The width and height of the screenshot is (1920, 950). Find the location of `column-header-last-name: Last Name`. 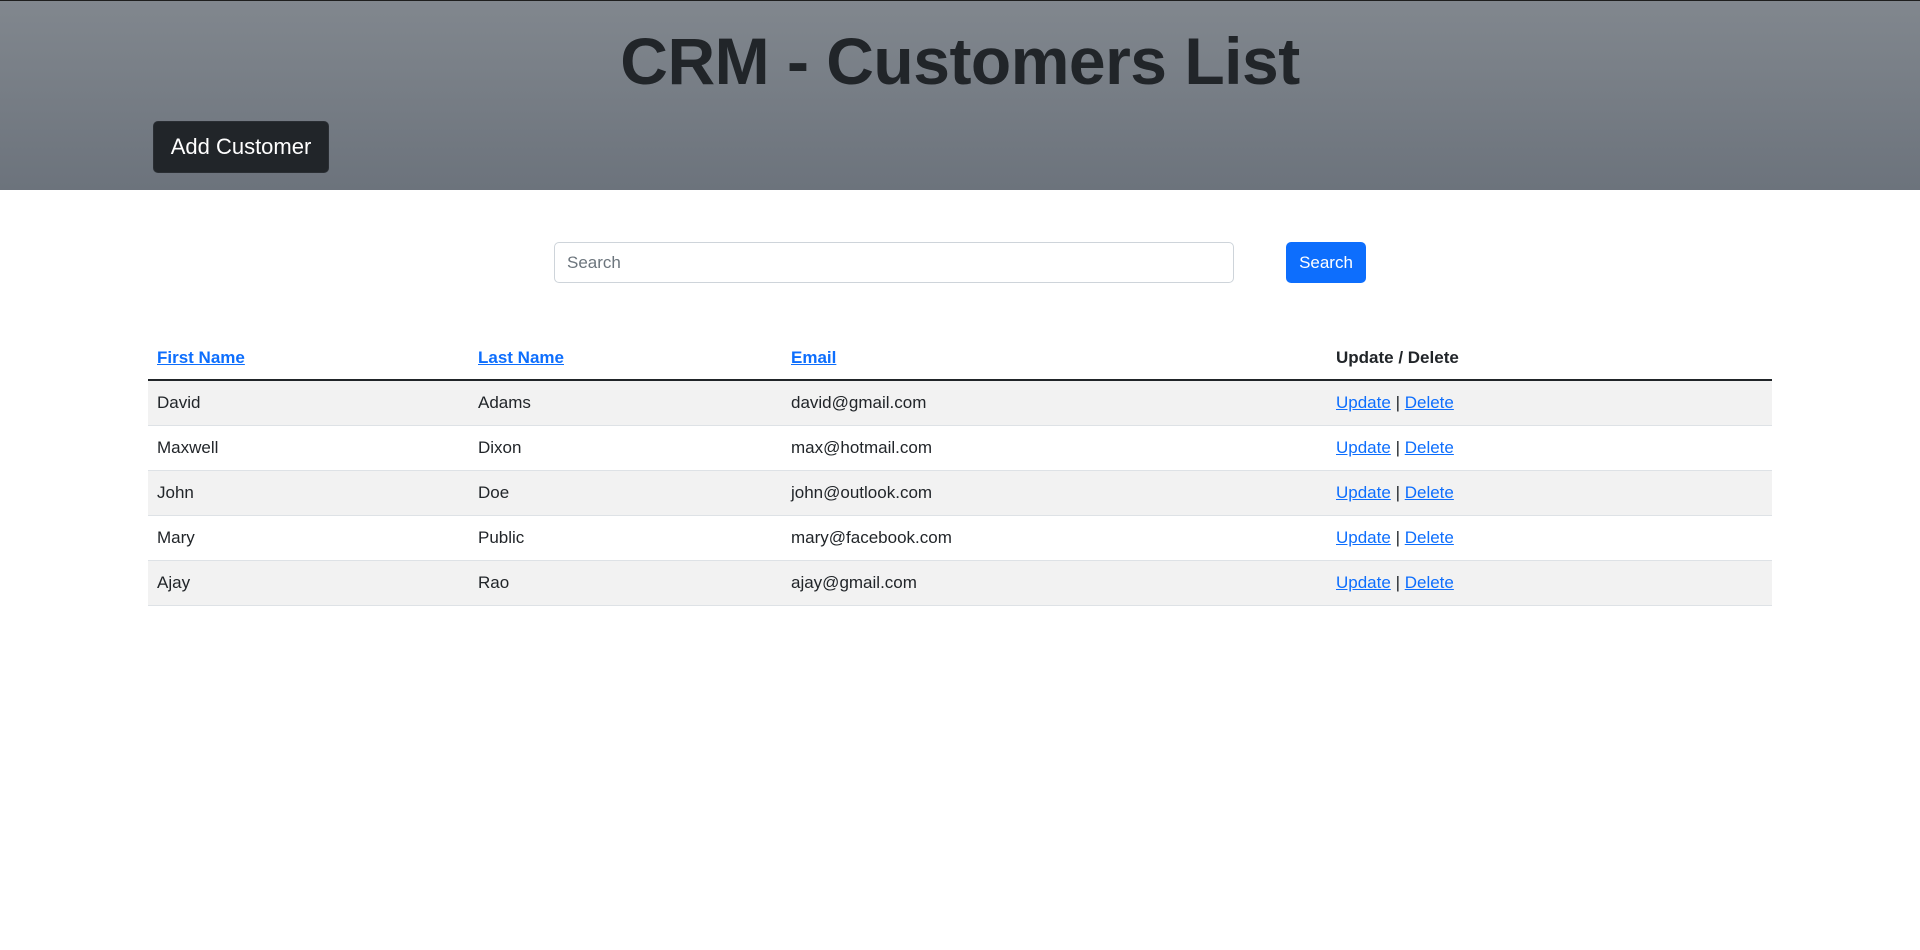

column-header-last-name: Last Name is located at coordinates (625, 358).